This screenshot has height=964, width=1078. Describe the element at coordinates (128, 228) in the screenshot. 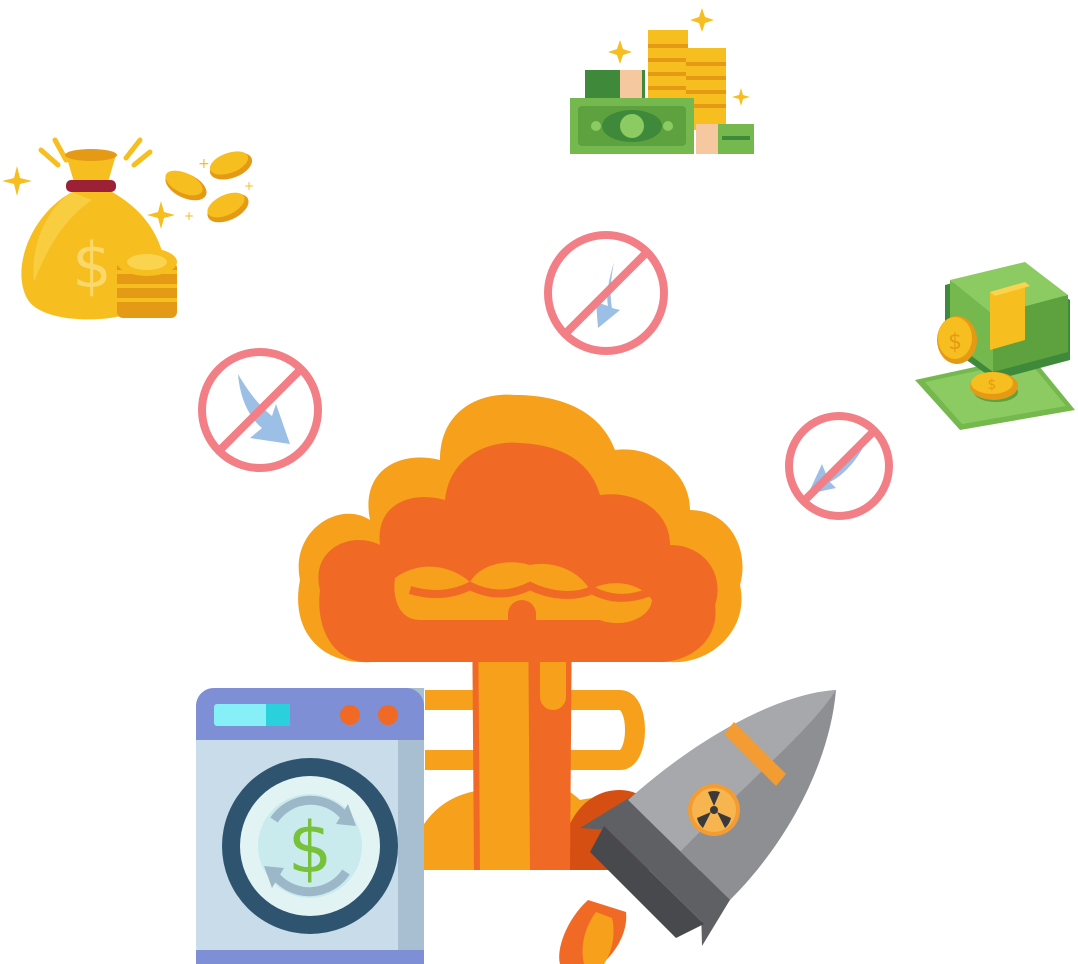

I see `money-bag-icon: $ + + +` at that location.